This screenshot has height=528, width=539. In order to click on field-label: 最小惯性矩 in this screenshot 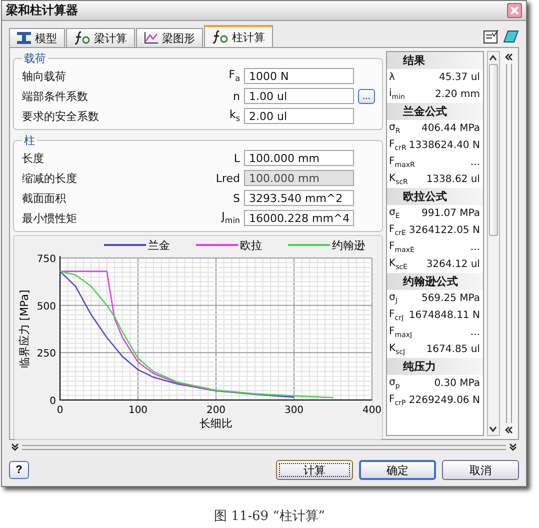, I will do `click(50, 218)`.